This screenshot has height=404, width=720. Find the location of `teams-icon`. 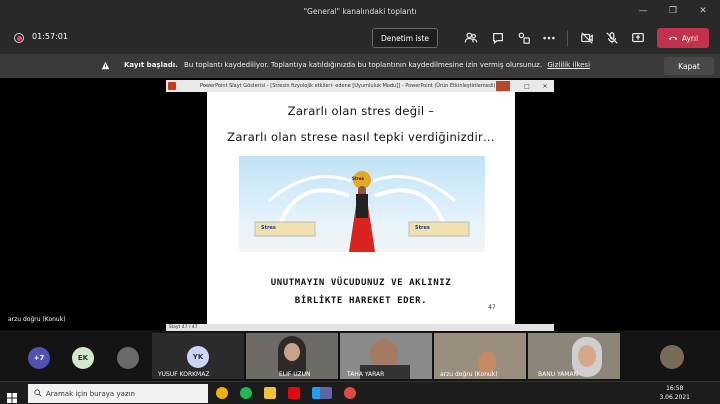

teams-icon is located at coordinates (326, 393).